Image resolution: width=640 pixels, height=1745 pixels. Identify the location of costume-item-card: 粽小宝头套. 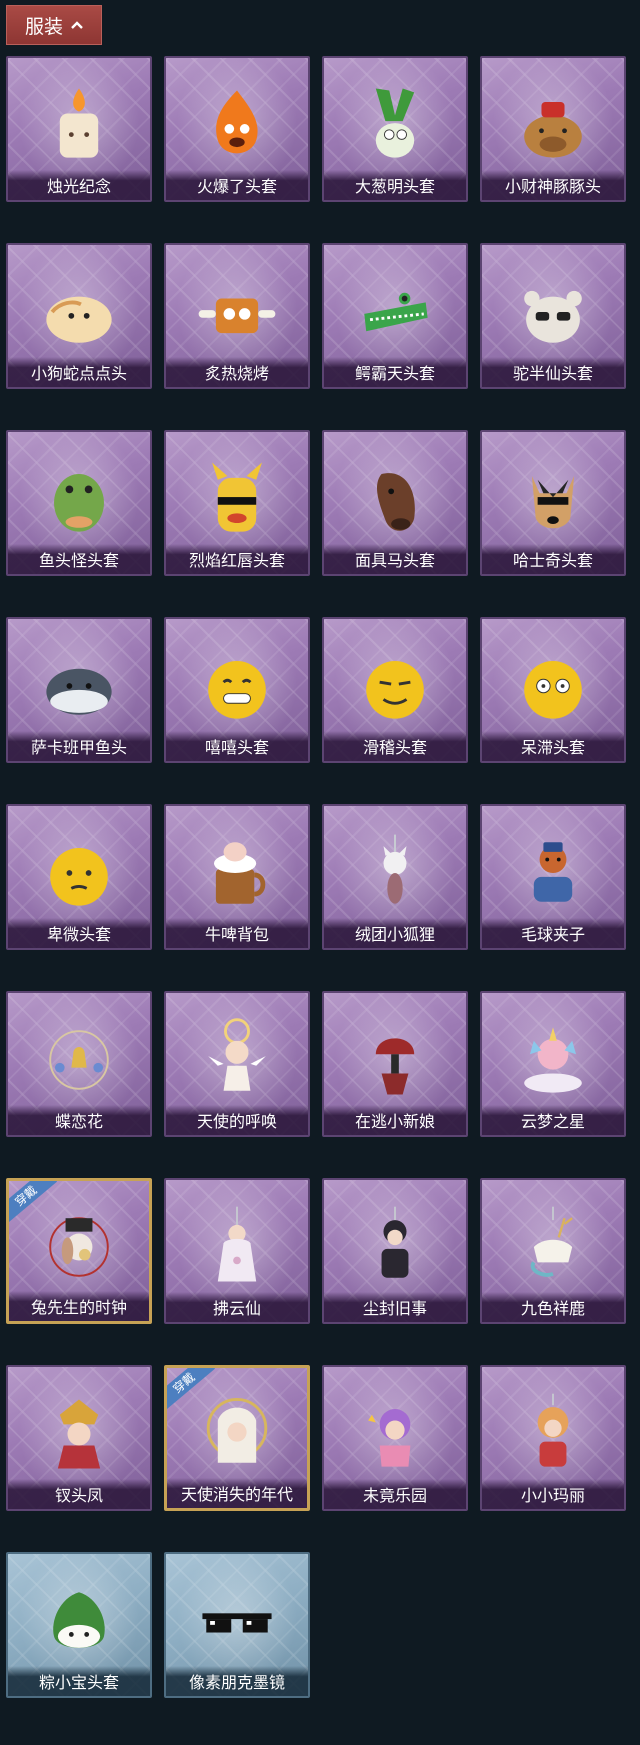
(79, 1625).